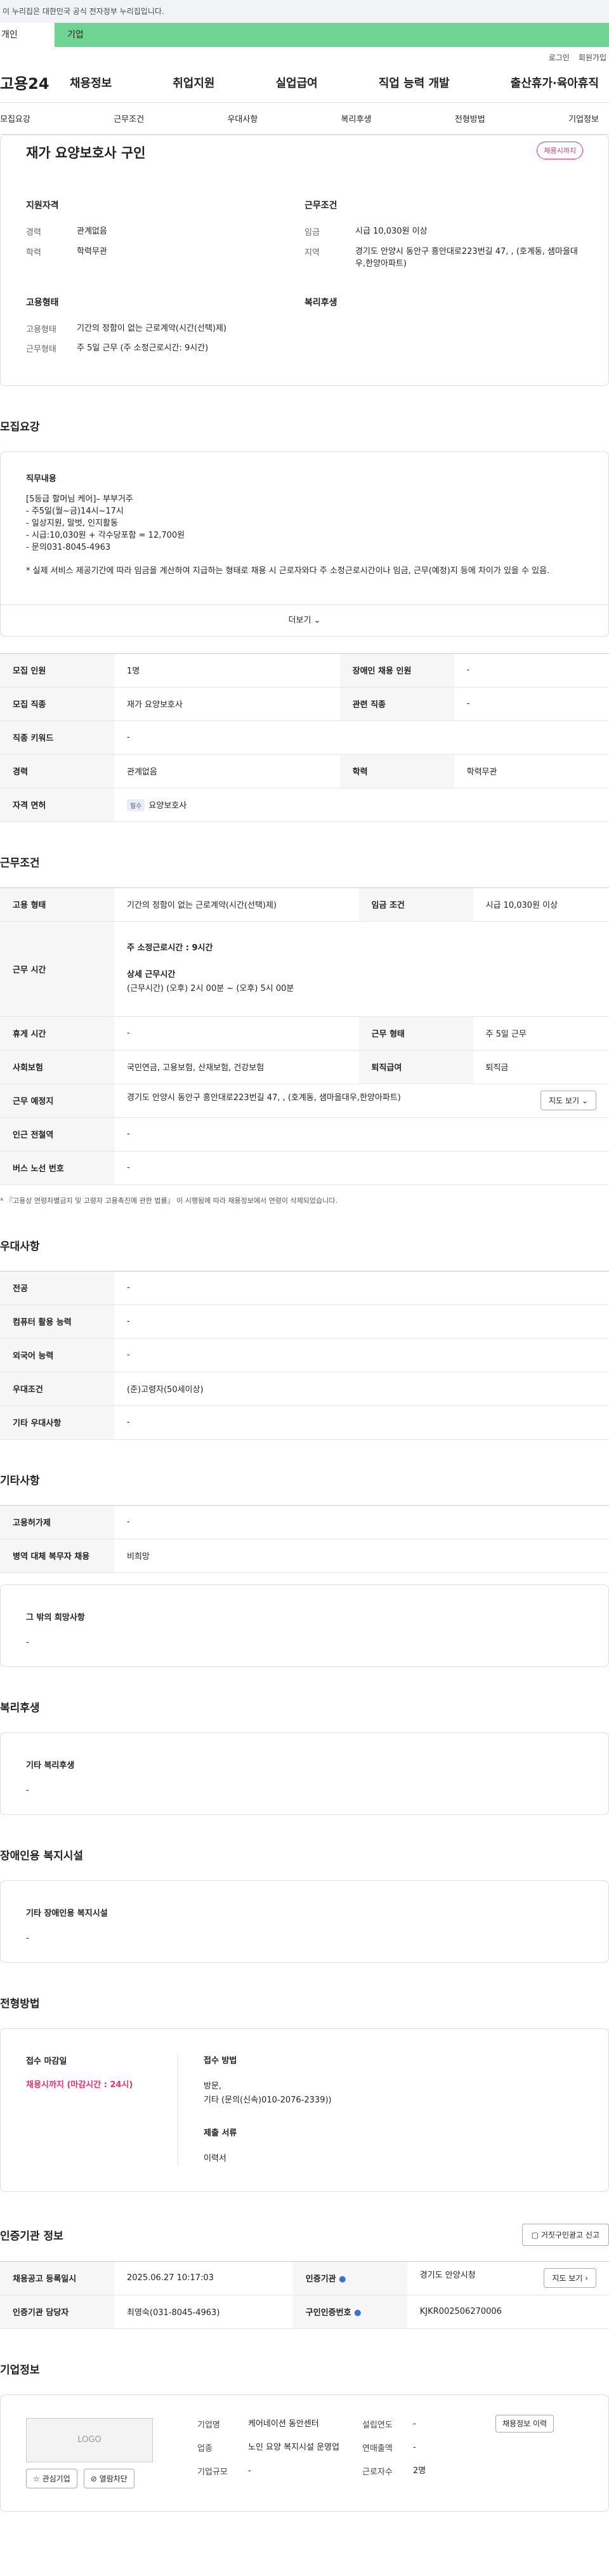 This screenshot has width=609, height=2576. What do you see at coordinates (20, 427) in the screenshot?
I see `recruit-title: 모집요강` at bounding box center [20, 427].